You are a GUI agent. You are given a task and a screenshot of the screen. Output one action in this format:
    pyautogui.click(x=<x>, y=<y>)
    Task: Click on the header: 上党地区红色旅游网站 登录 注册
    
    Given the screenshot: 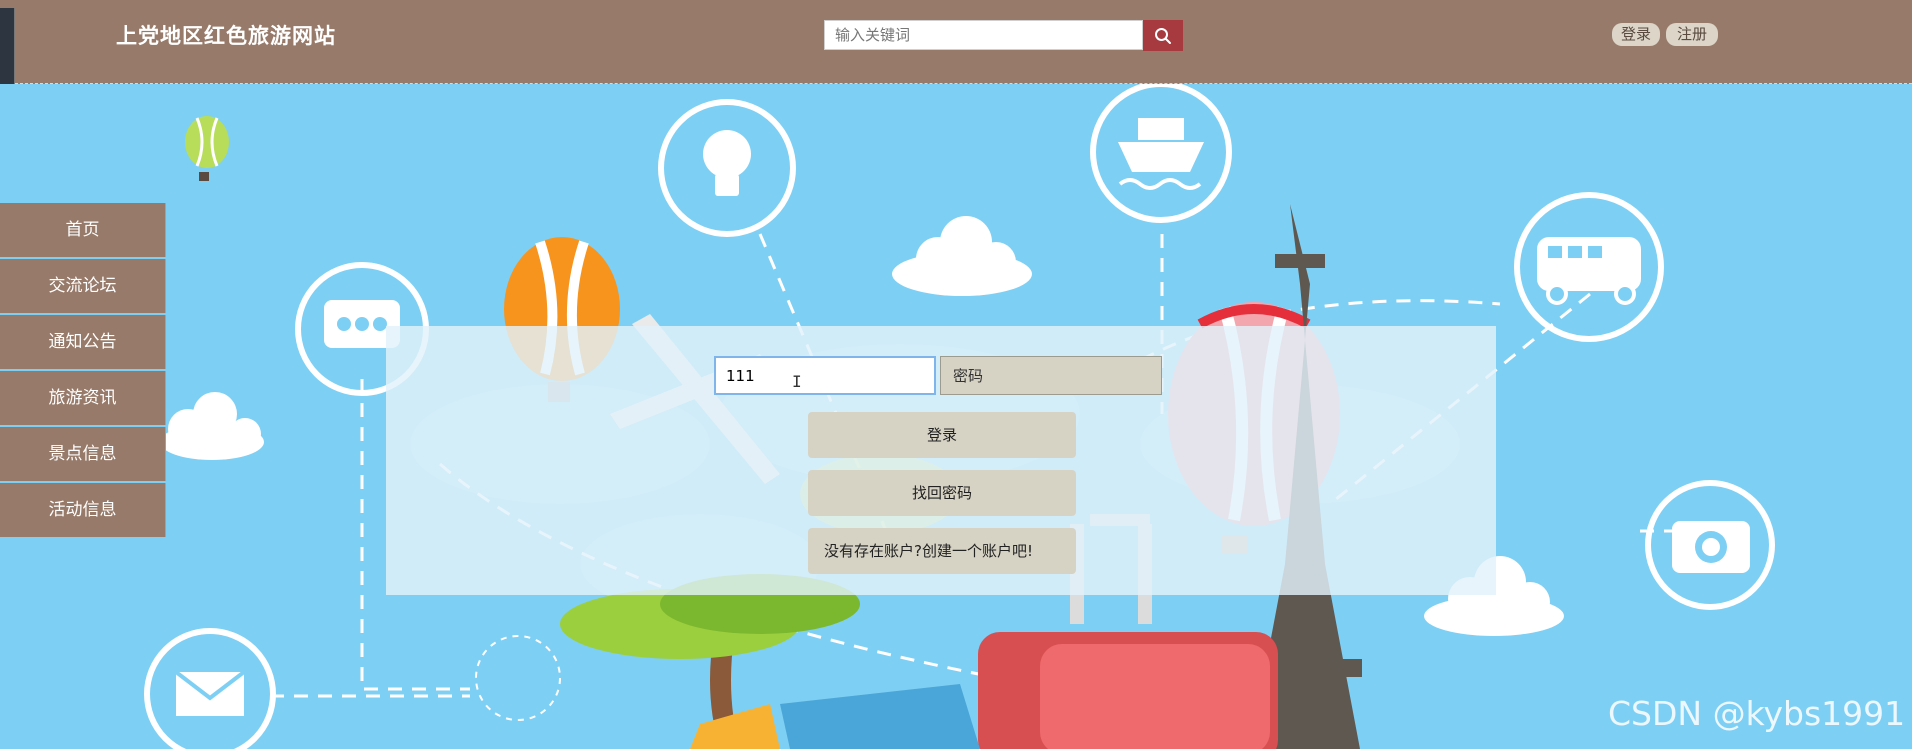 What is the action you would take?
    pyautogui.click(x=956, y=49)
    